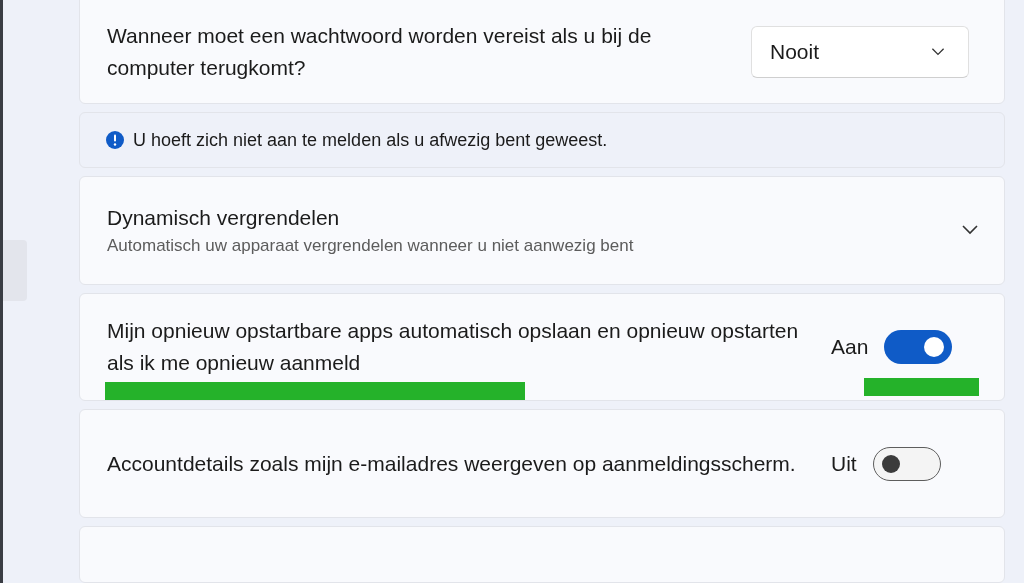 Image resolution: width=1024 pixels, height=583 pixels. What do you see at coordinates (453, 347) in the screenshot?
I see `setting-label: Mijn opnieuw opstartbare apps automatisch opslaan en opnieuw opstarten als ik me opnieuw aanmeld` at bounding box center [453, 347].